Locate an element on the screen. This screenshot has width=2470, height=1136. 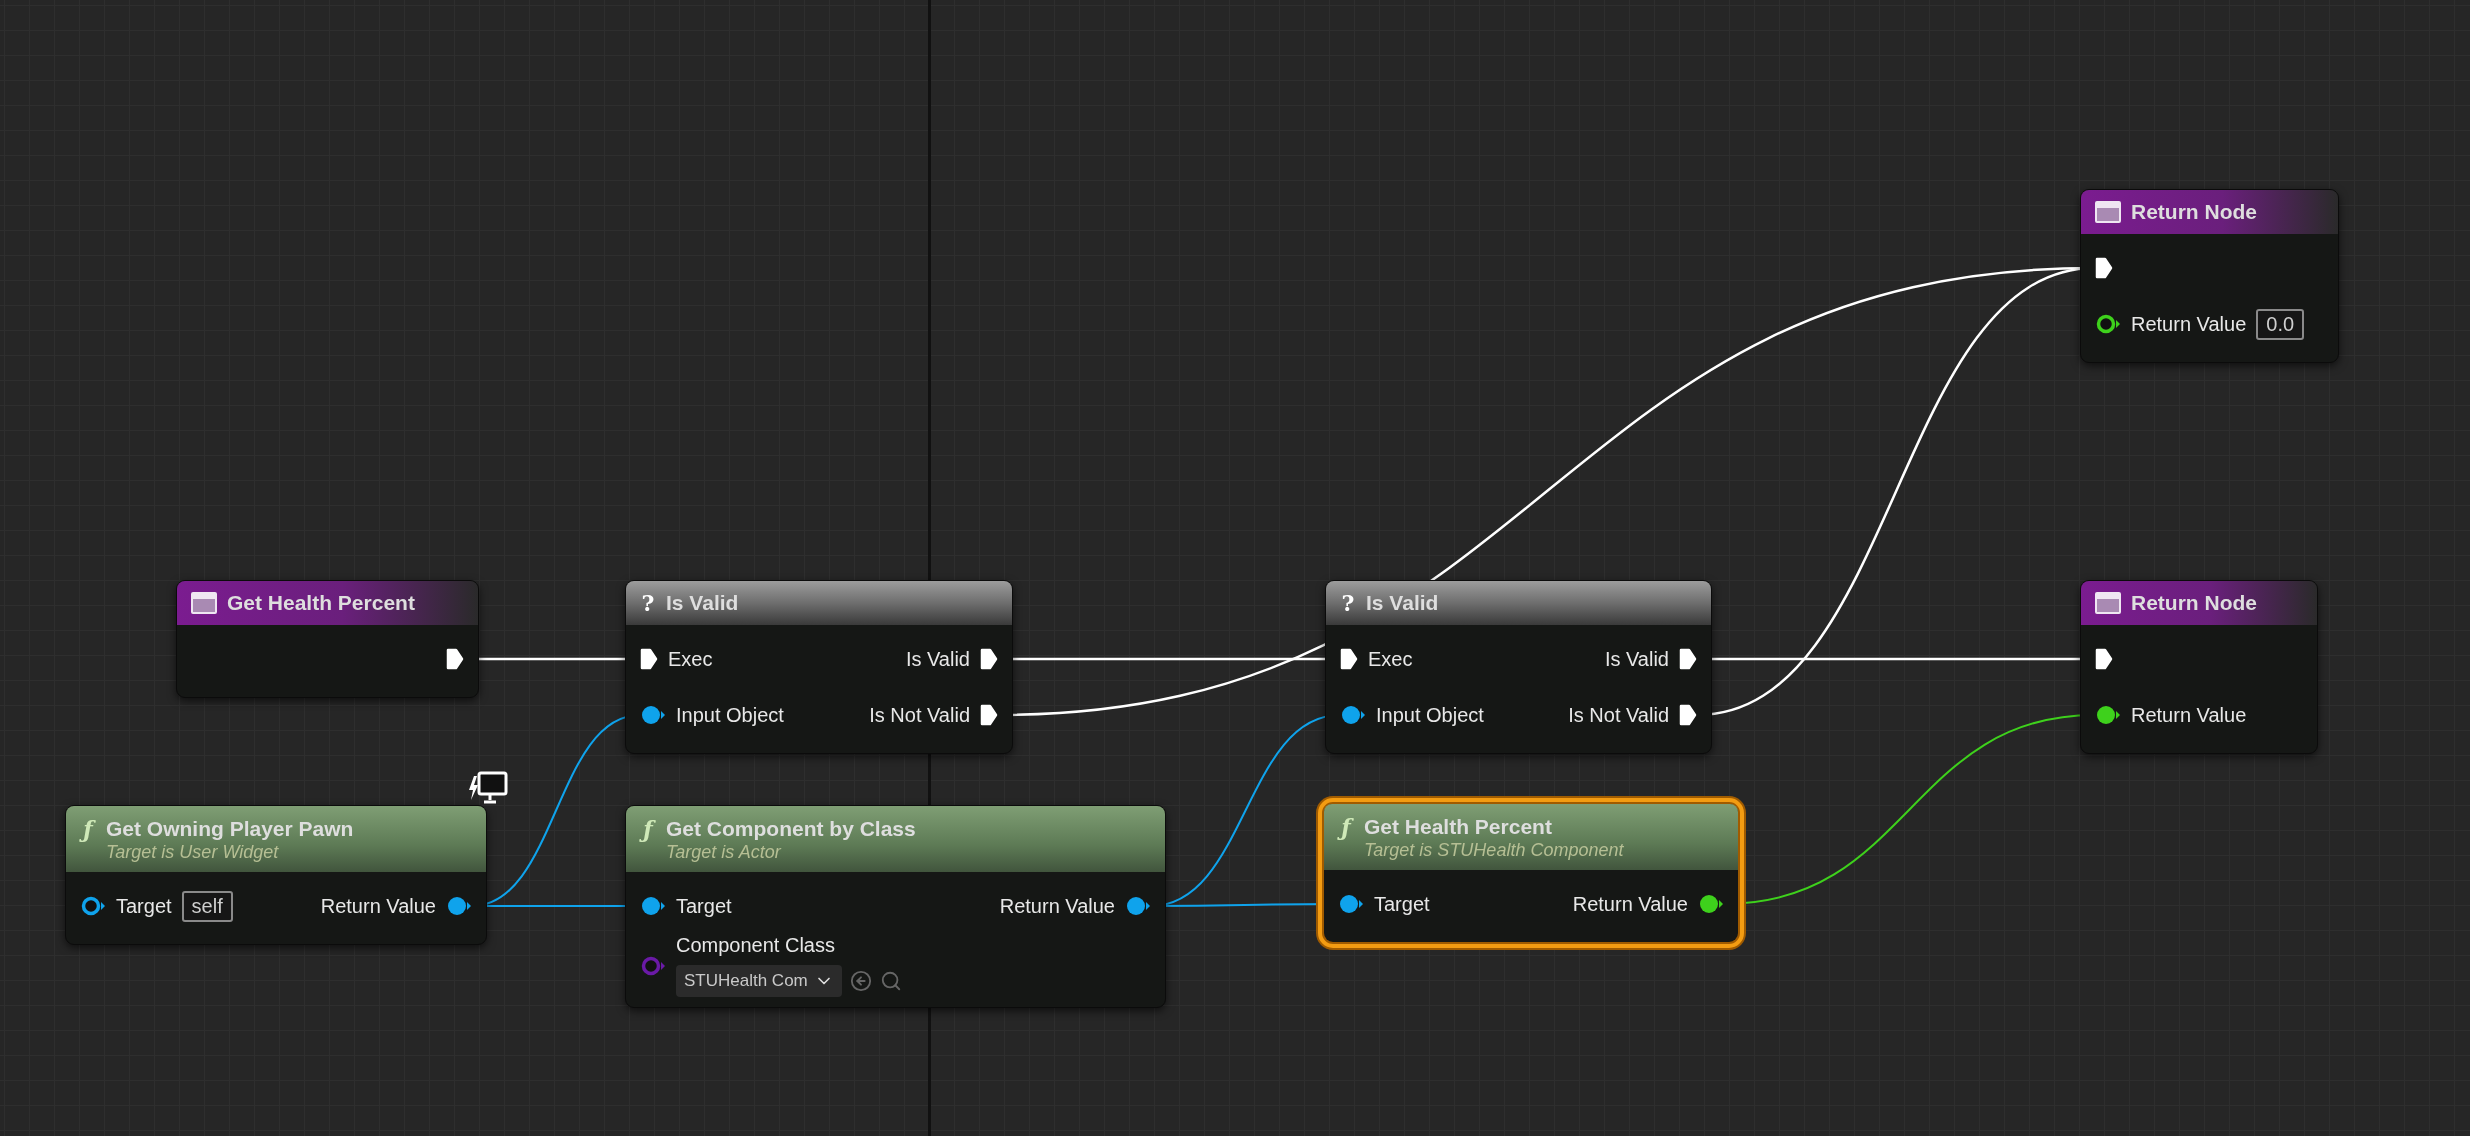
blueprint-node: ƒ Get Component by Class Target is Actor Target Component Class STUHealth Com Return Value is located at coordinates (895, 906).